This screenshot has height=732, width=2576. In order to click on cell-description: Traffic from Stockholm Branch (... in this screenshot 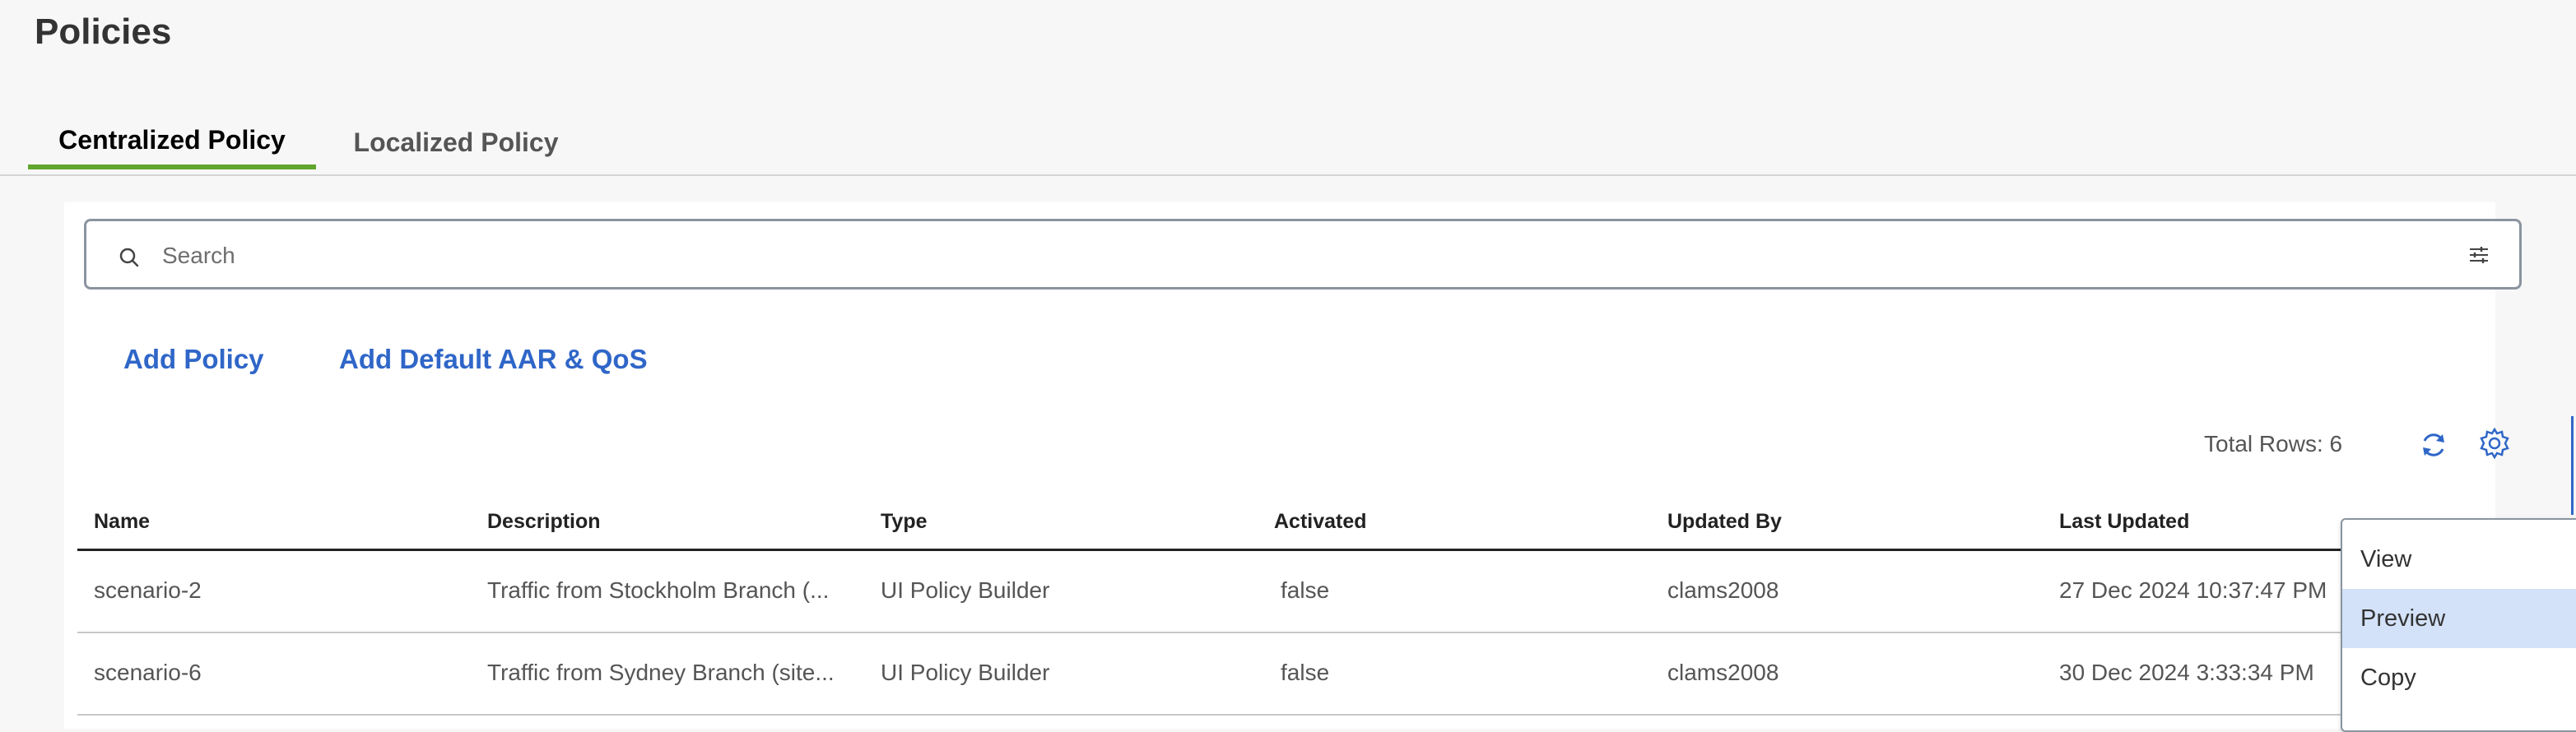, I will do `click(658, 590)`.